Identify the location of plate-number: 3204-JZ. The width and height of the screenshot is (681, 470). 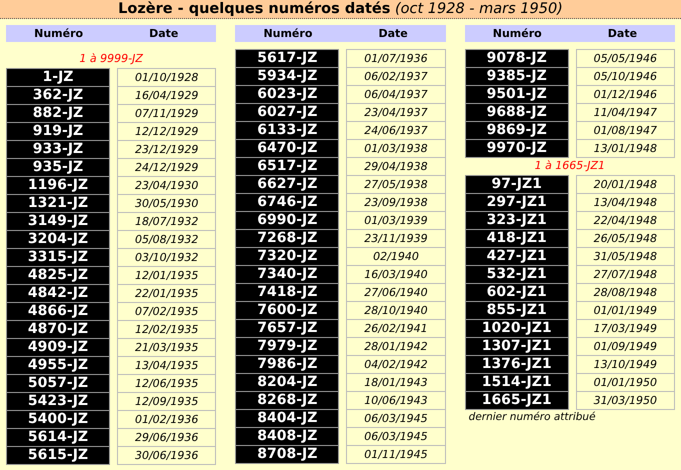
(58, 239).